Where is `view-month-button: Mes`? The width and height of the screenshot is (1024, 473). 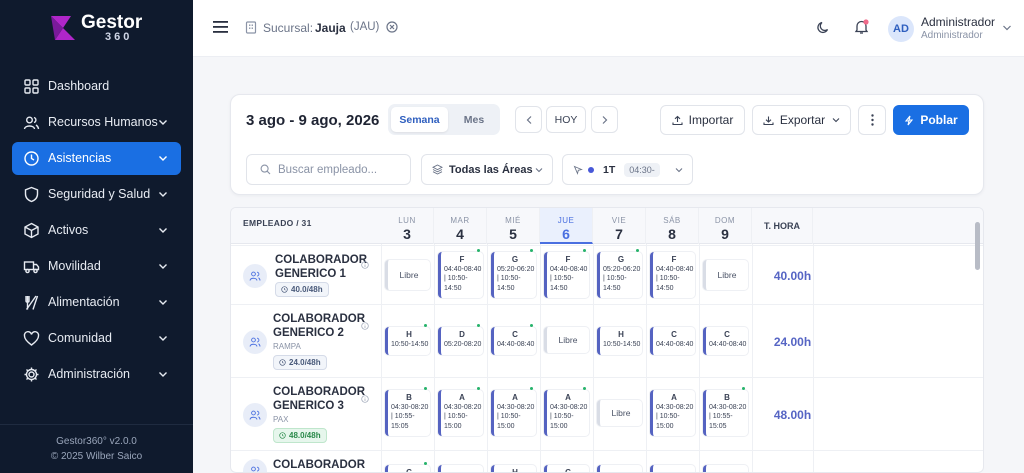
view-month-button: Mes is located at coordinates (474, 119).